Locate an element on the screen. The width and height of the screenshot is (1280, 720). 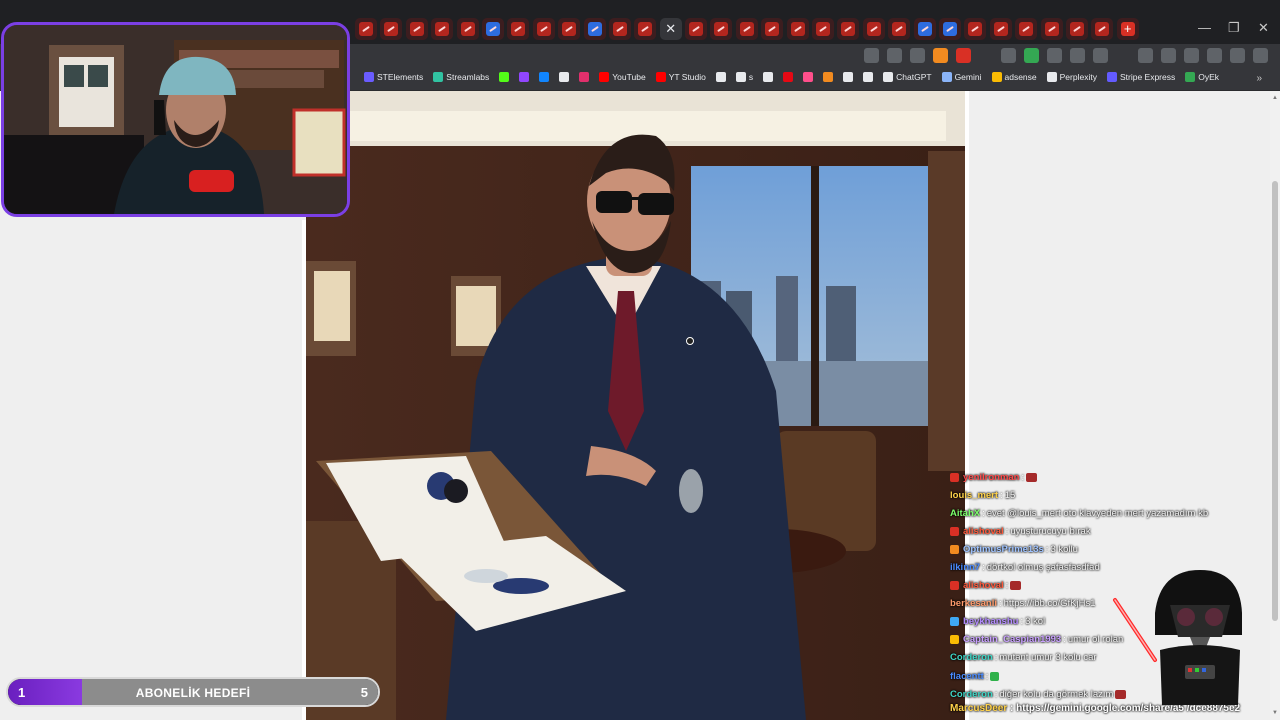
minimize-button: — is located at coordinates (1204, 27).